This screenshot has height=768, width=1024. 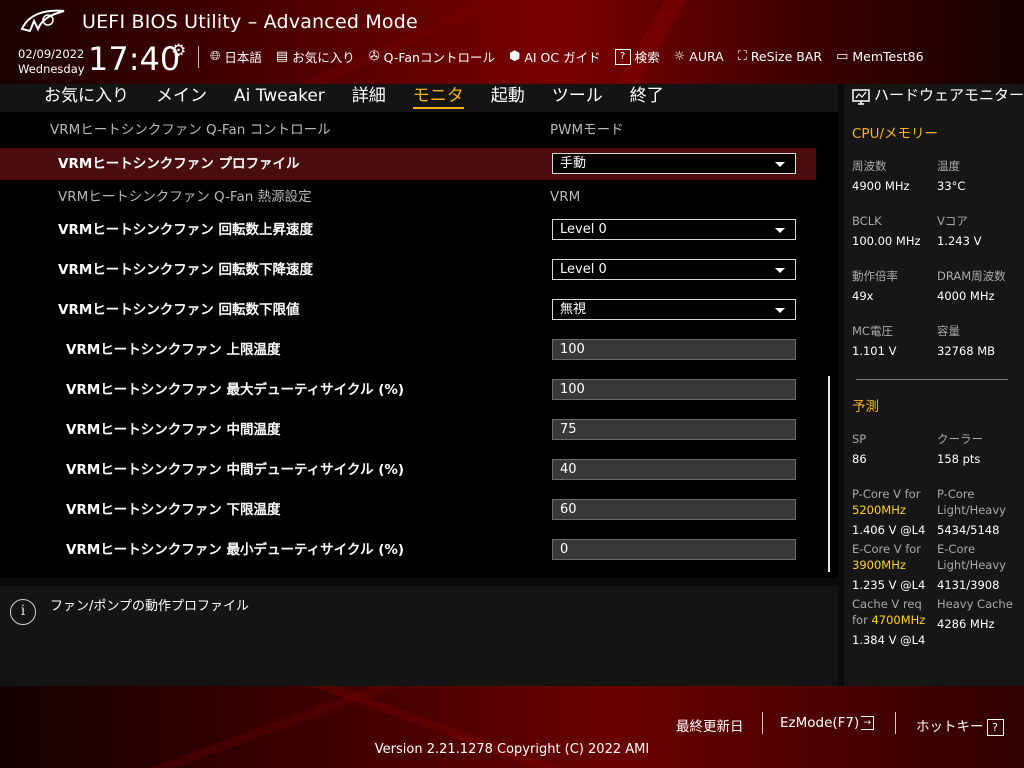 What do you see at coordinates (408, 390) in the screenshot?
I see `setting-row-max-duty: VRMヒートシンクファン 最大デューティサイクル (%) 100` at bounding box center [408, 390].